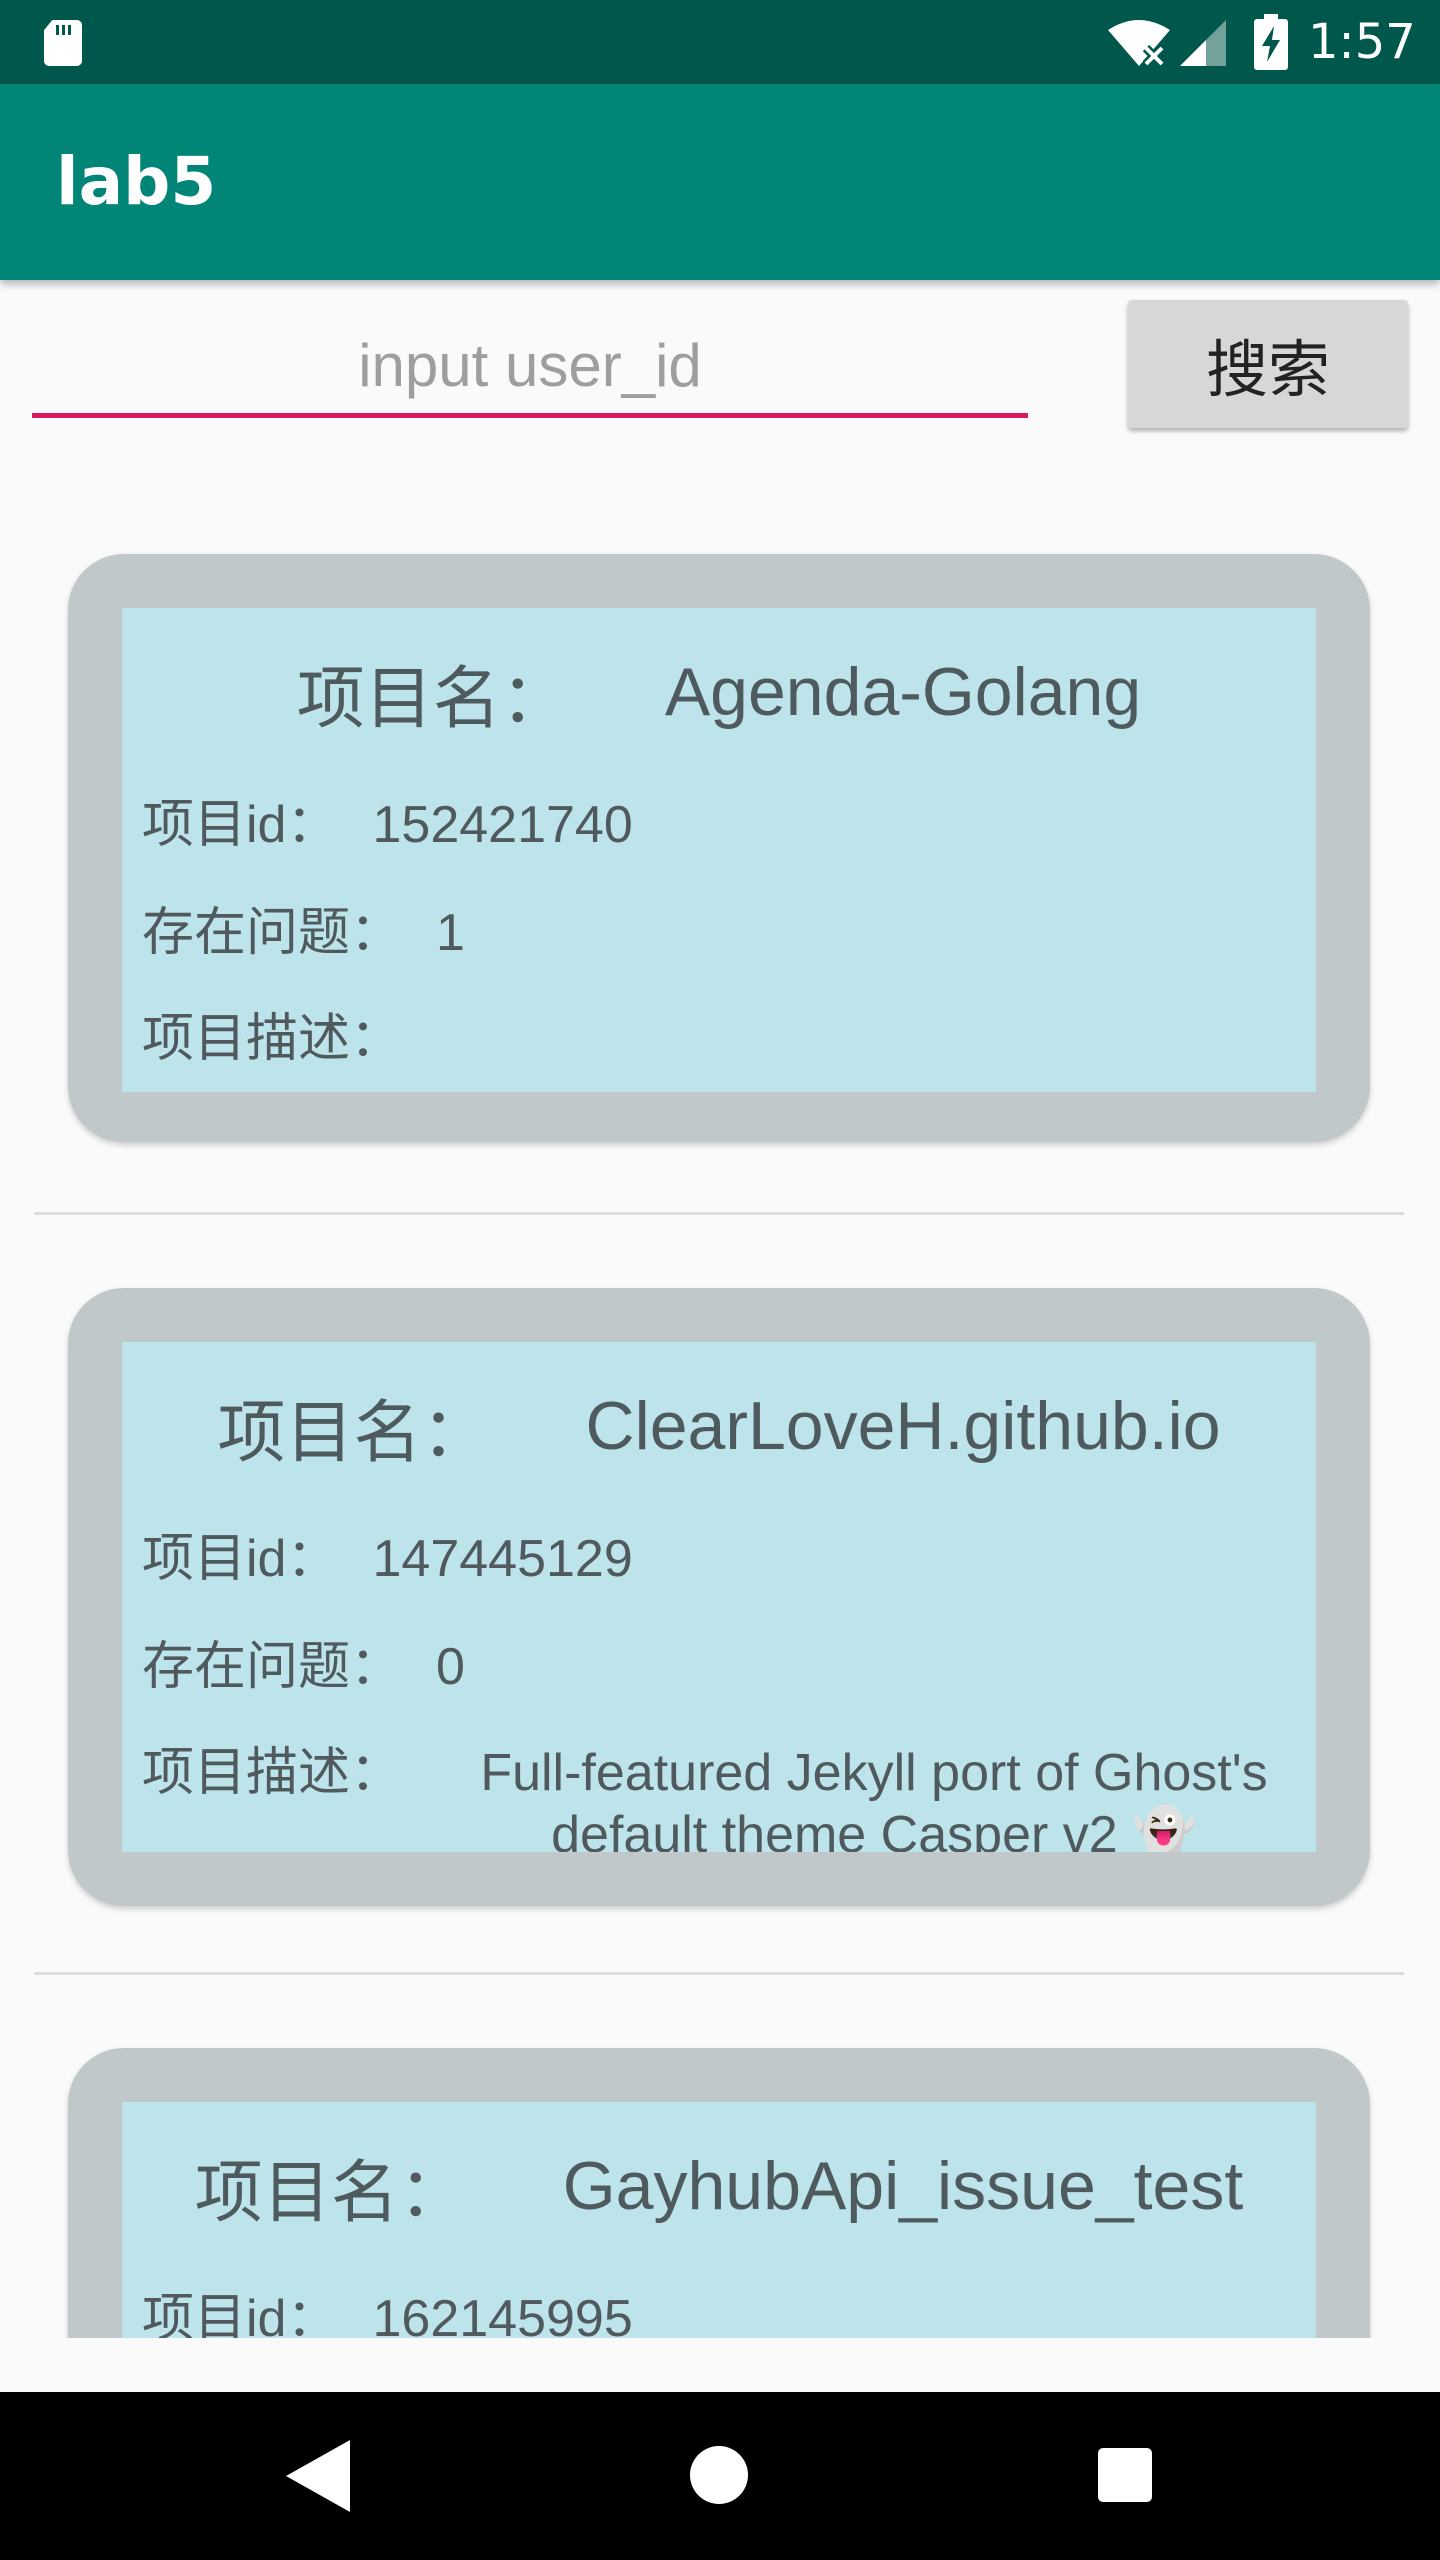 The height and width of the screenshot is (2560, 1440). I want to click on repo-id-row: 项目id： 147445129, so click(387, 1559).